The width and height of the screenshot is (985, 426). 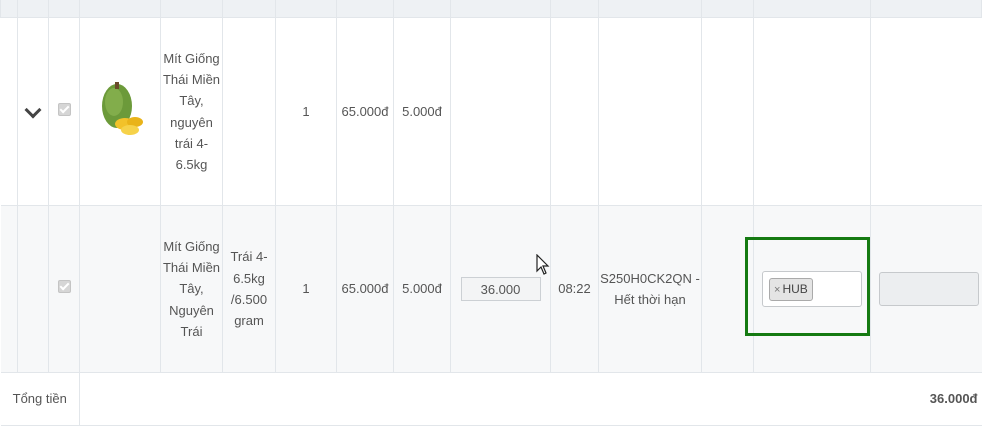 What do you see at coordinates (191, 289) in the screenshot?
I see `product-name: Mít Giống Thái Miền Tây, Nguyên Trái` at bounding box center [191, 289].